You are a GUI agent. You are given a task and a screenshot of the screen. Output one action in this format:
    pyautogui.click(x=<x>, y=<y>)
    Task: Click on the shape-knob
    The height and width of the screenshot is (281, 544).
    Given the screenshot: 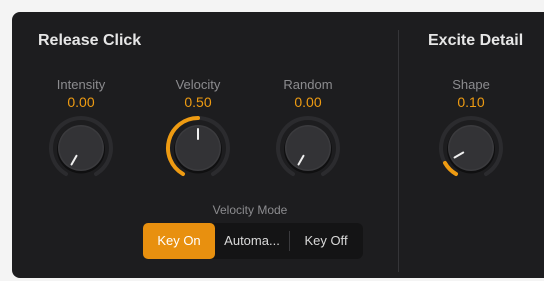 What is the action you would take?
    pyautogui.click(x=471, y=148)
    